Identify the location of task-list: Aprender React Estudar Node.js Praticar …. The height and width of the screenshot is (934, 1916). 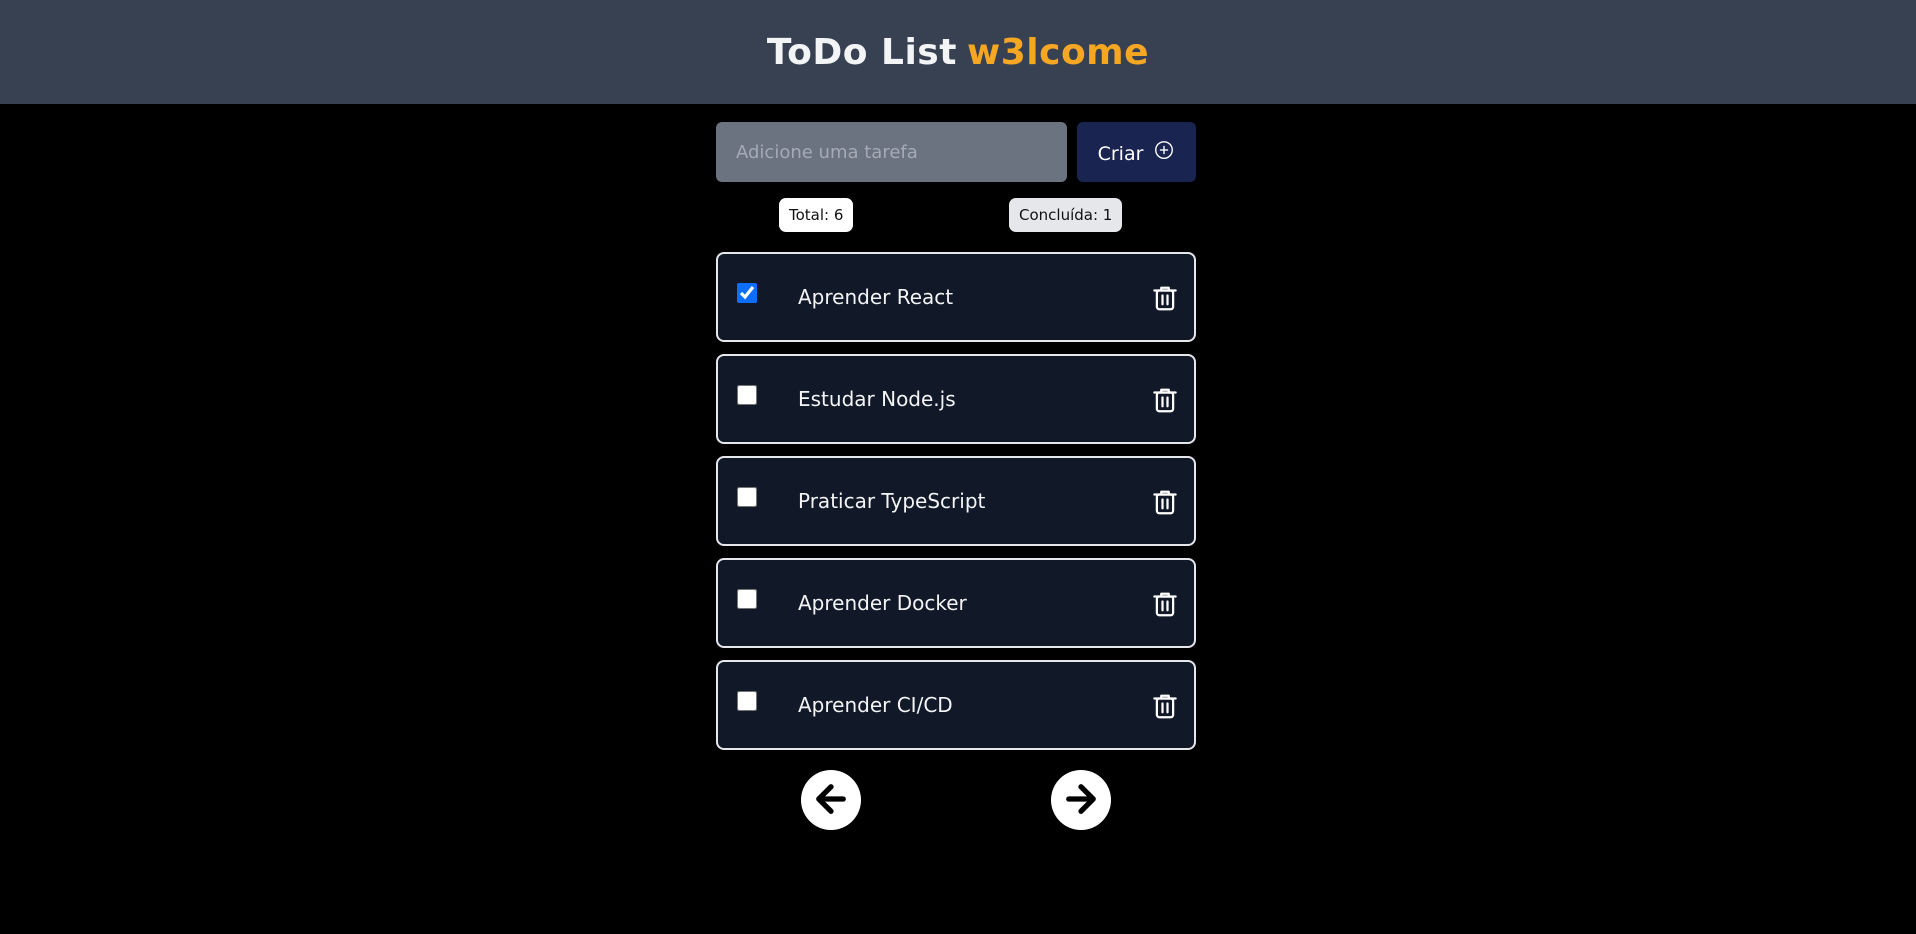
(956, 501).